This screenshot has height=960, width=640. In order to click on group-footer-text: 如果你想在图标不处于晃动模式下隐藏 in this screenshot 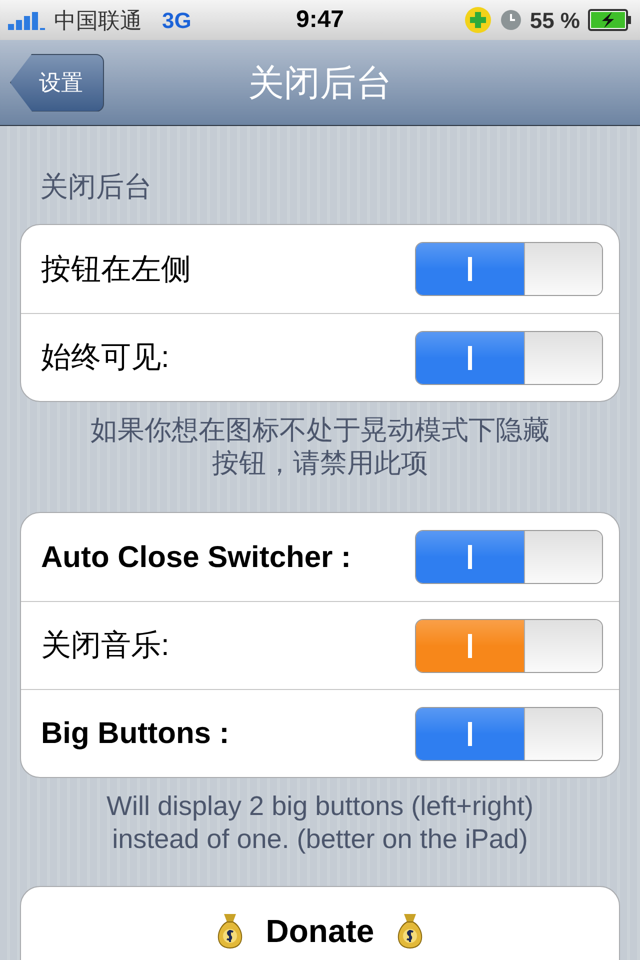, I will do `click(320, 430)`.